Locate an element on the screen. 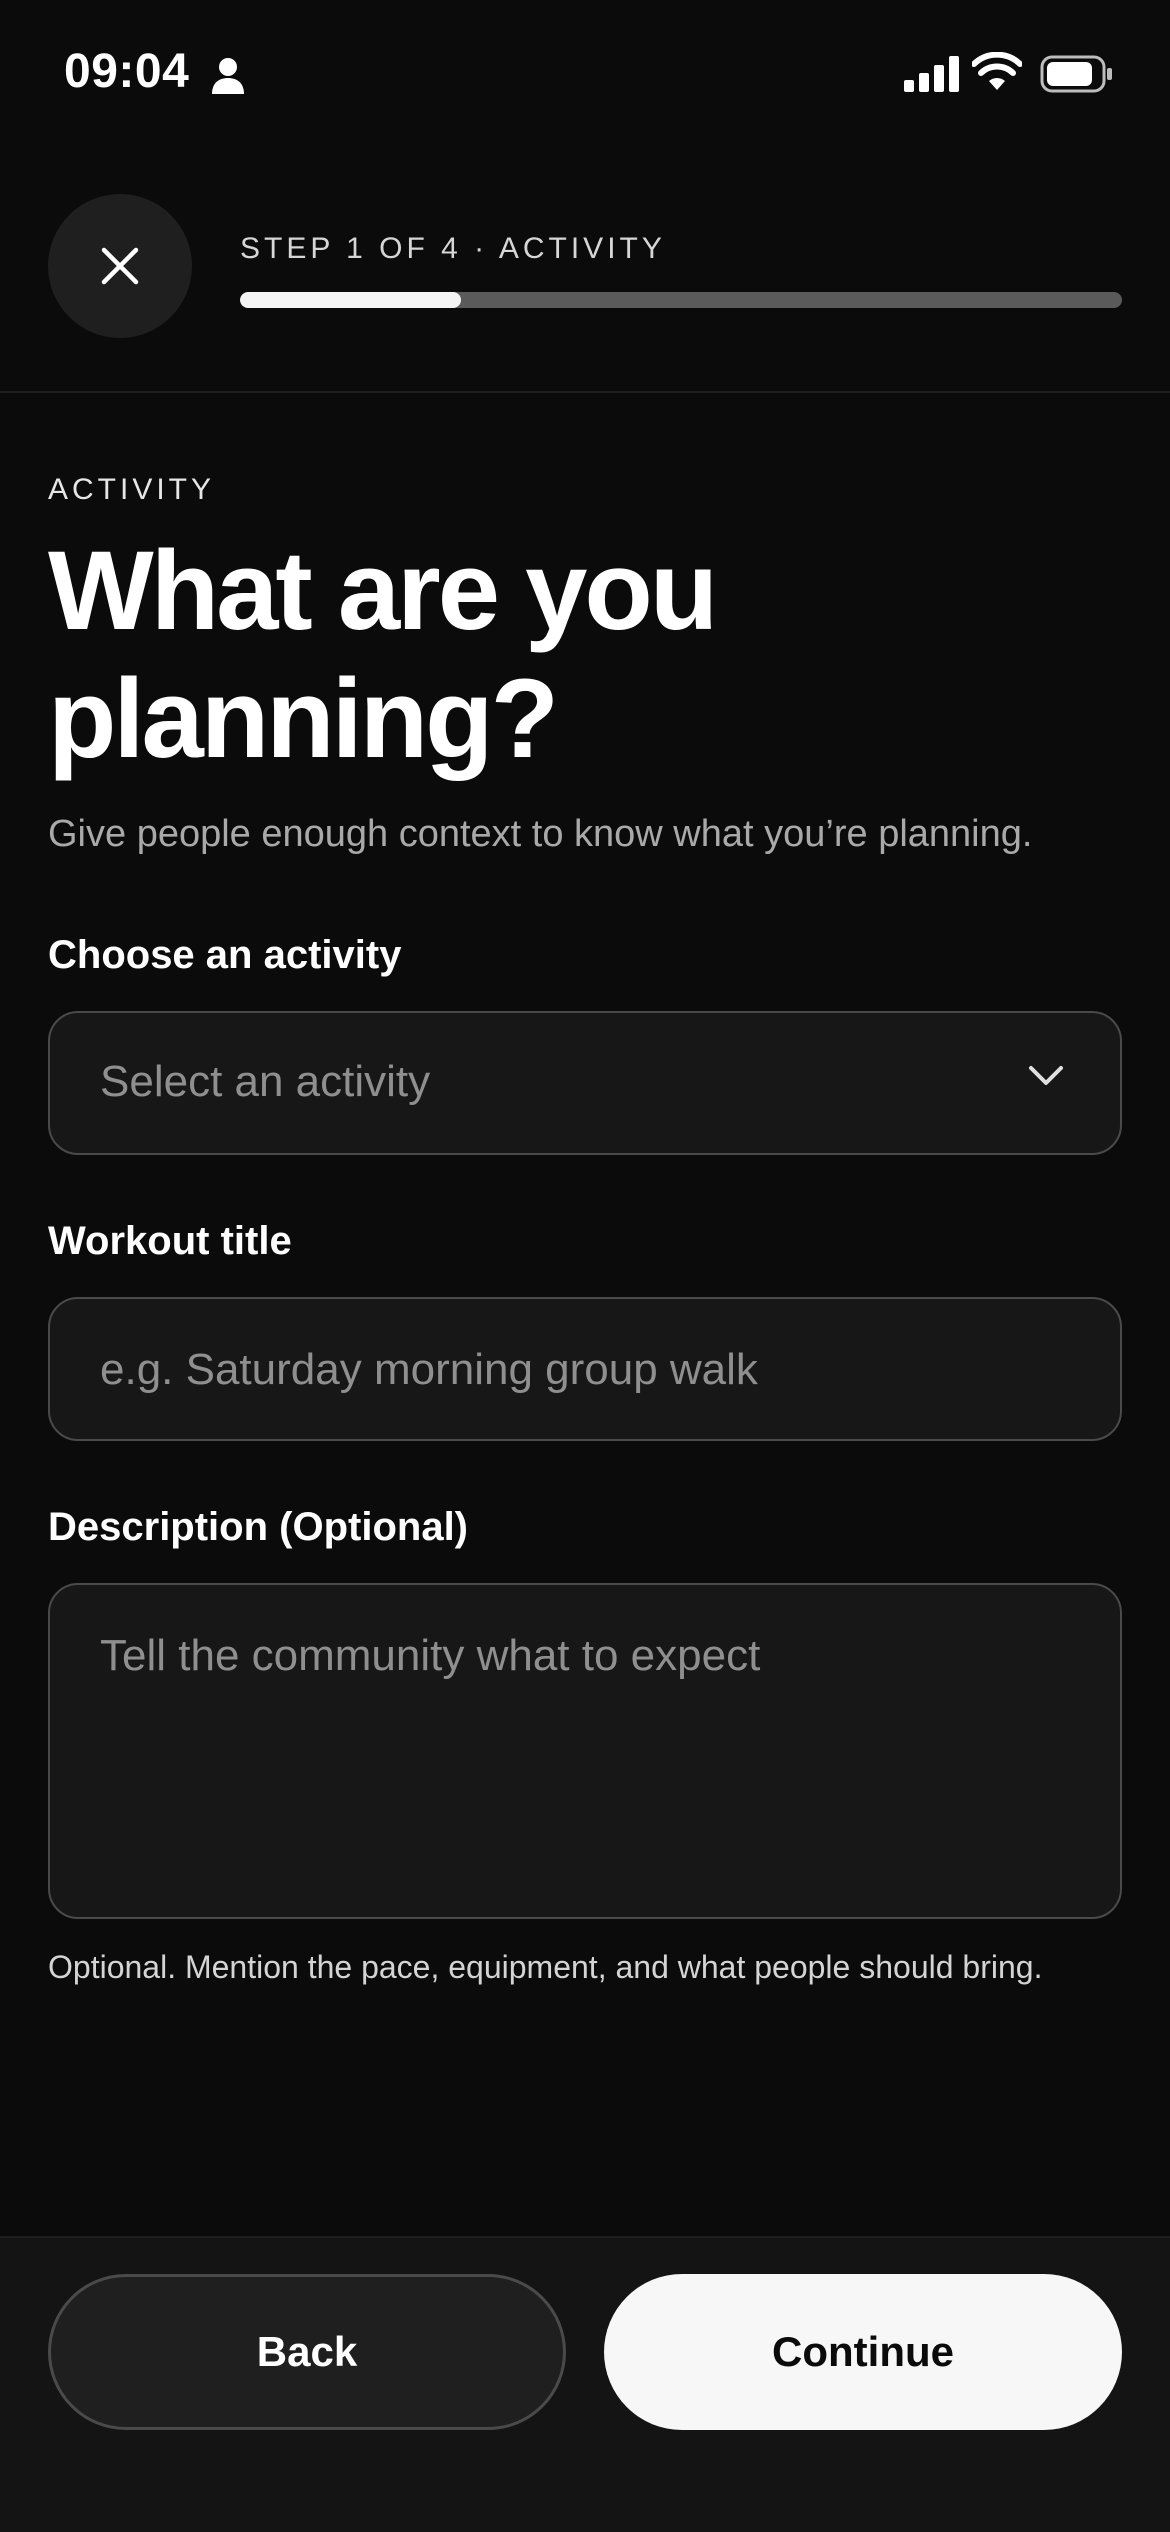 Image resolution: width=1170 pixels, height=2532 pixels. close-button is located at coordinates (120, 266).